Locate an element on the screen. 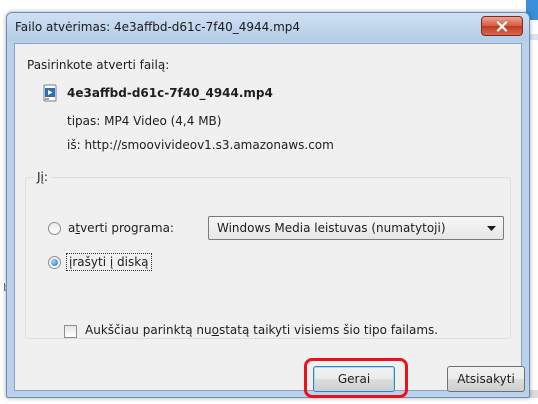 The height and width of the screenshot is (404, 538). application-select: Windows Media leistuvas (numatytoji) is located at coordinates (356, 228).